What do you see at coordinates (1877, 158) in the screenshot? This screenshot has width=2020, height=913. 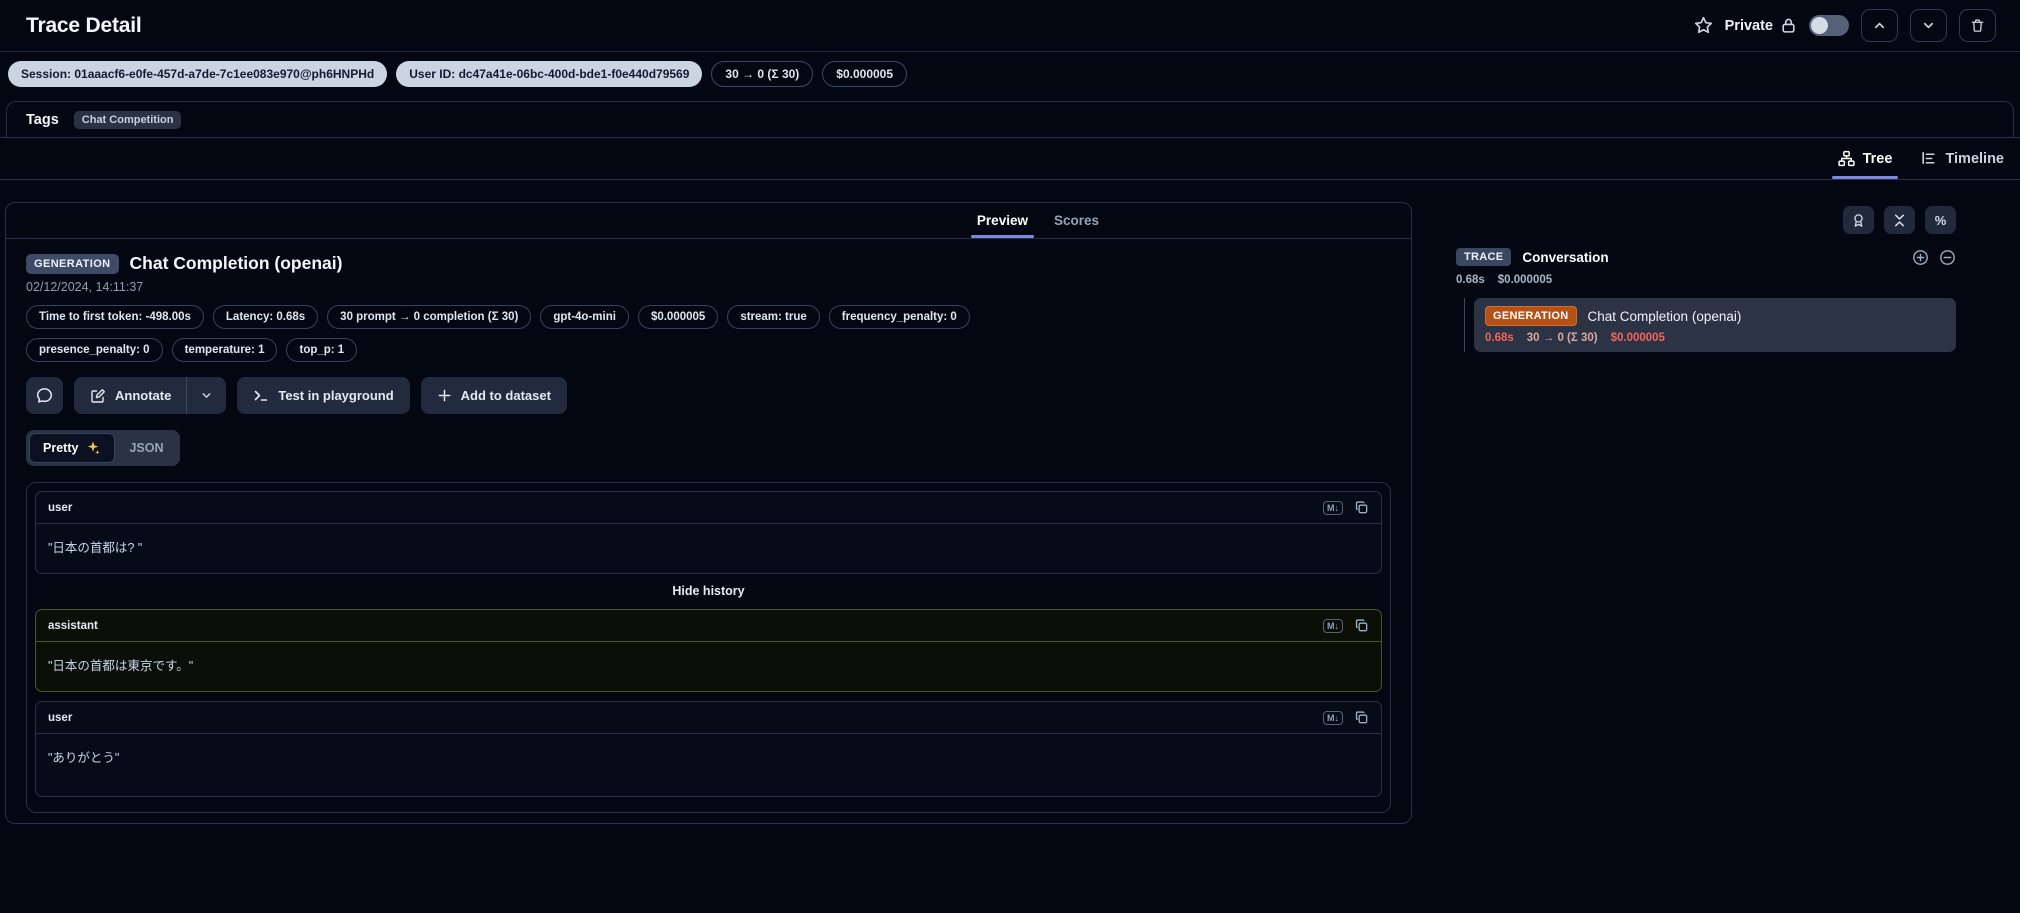 I see `tab-tree-label: Tree` at bounding box center [1877, 158].